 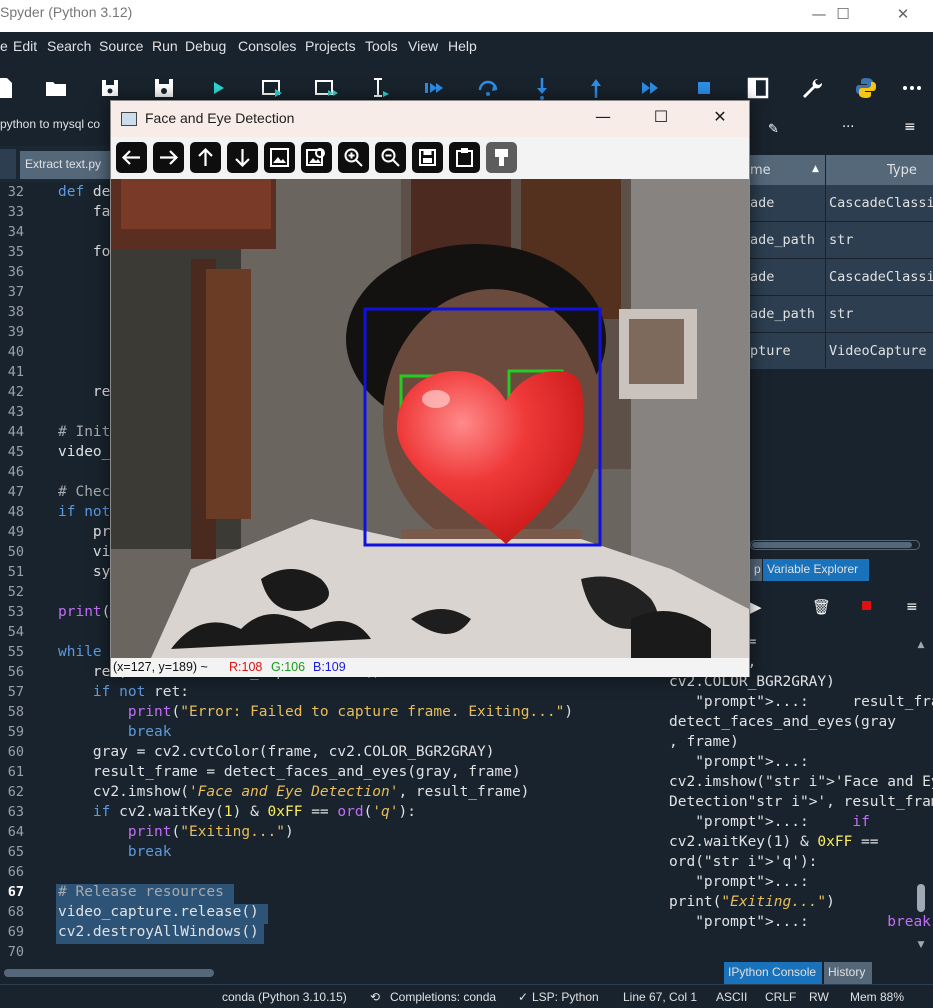 What do you see at coordinates (15, 392) in the screenshot?
I see `line-number: 42` at bounding box center [15, 392].